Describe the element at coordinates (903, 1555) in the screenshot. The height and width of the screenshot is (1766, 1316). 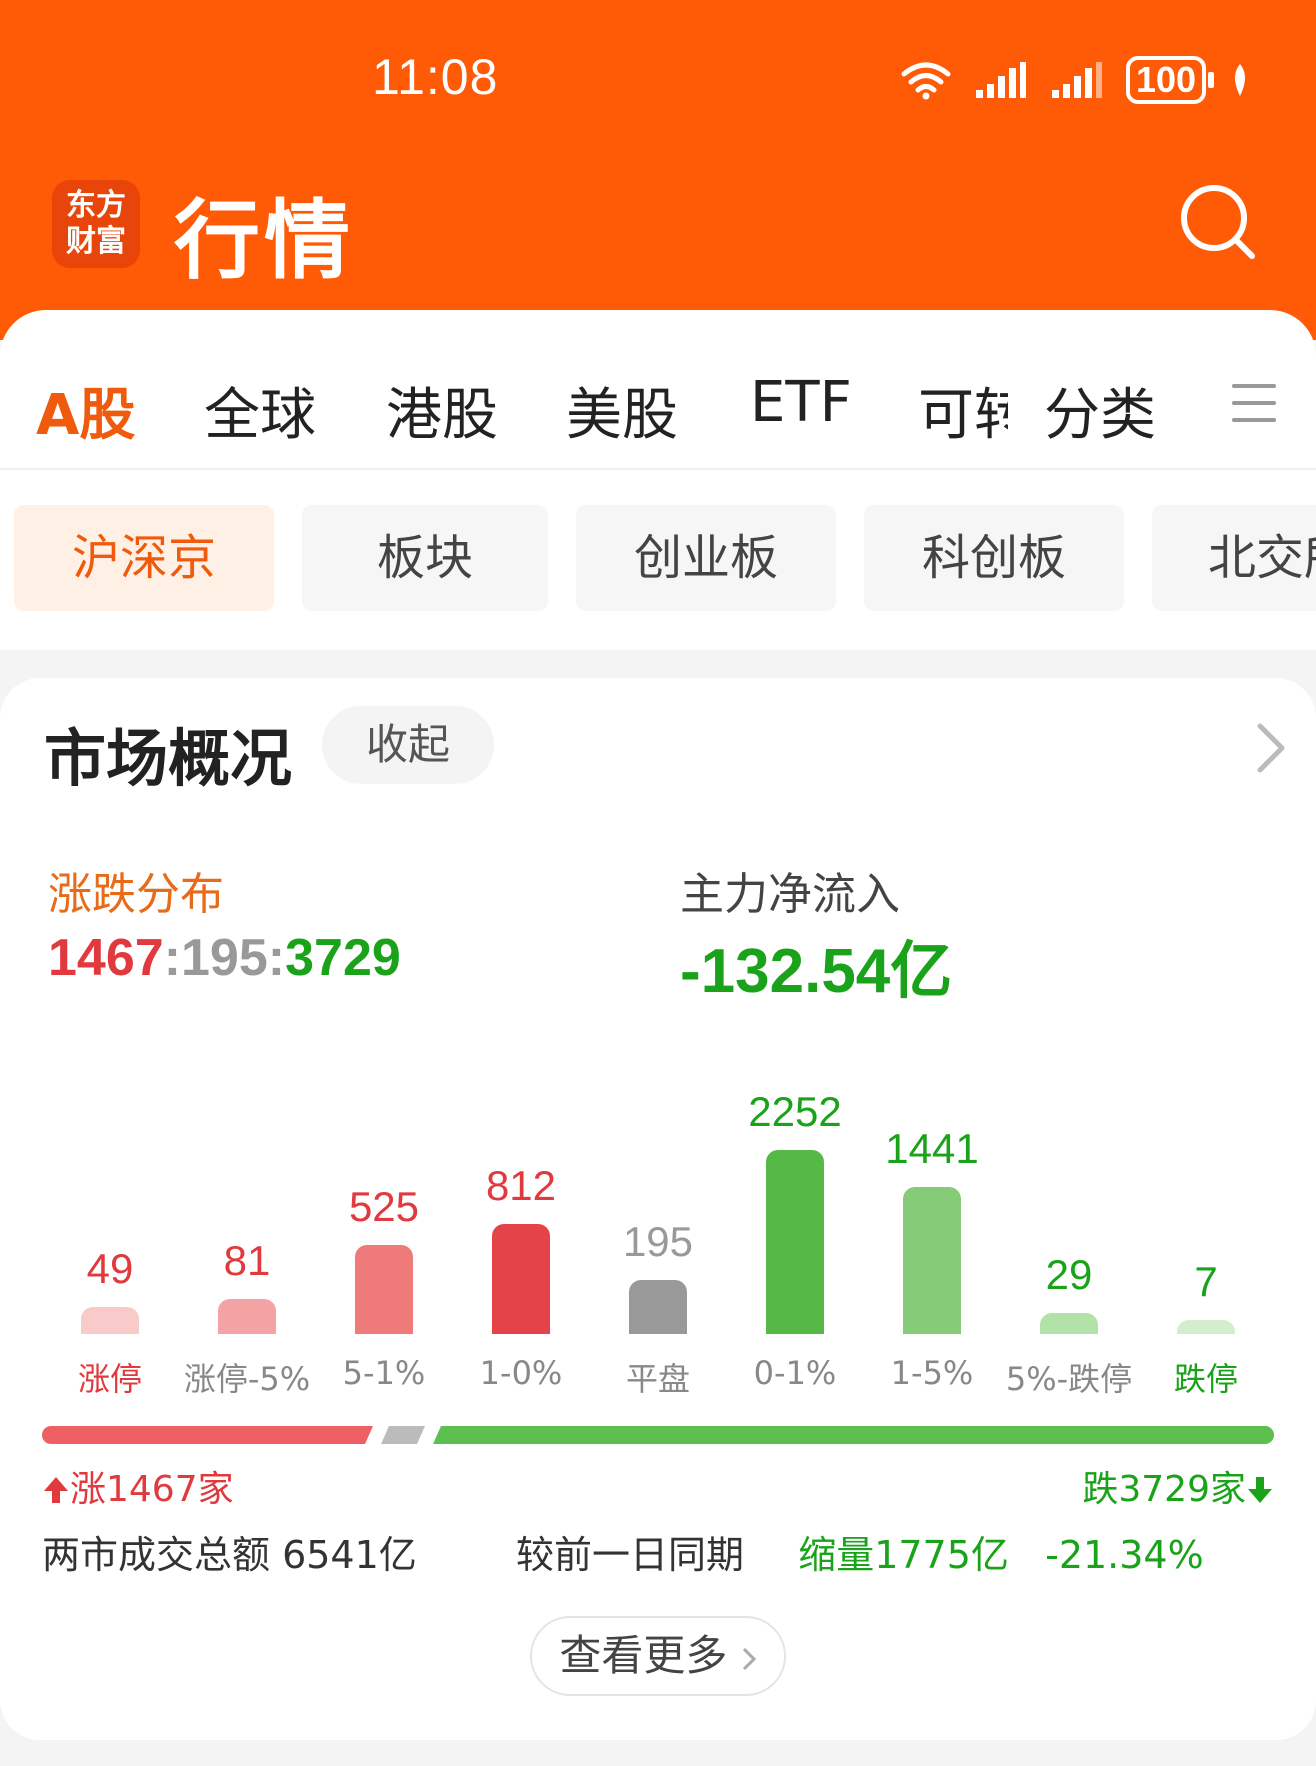
I see `compare-change: 缩量1775亿` at that location.